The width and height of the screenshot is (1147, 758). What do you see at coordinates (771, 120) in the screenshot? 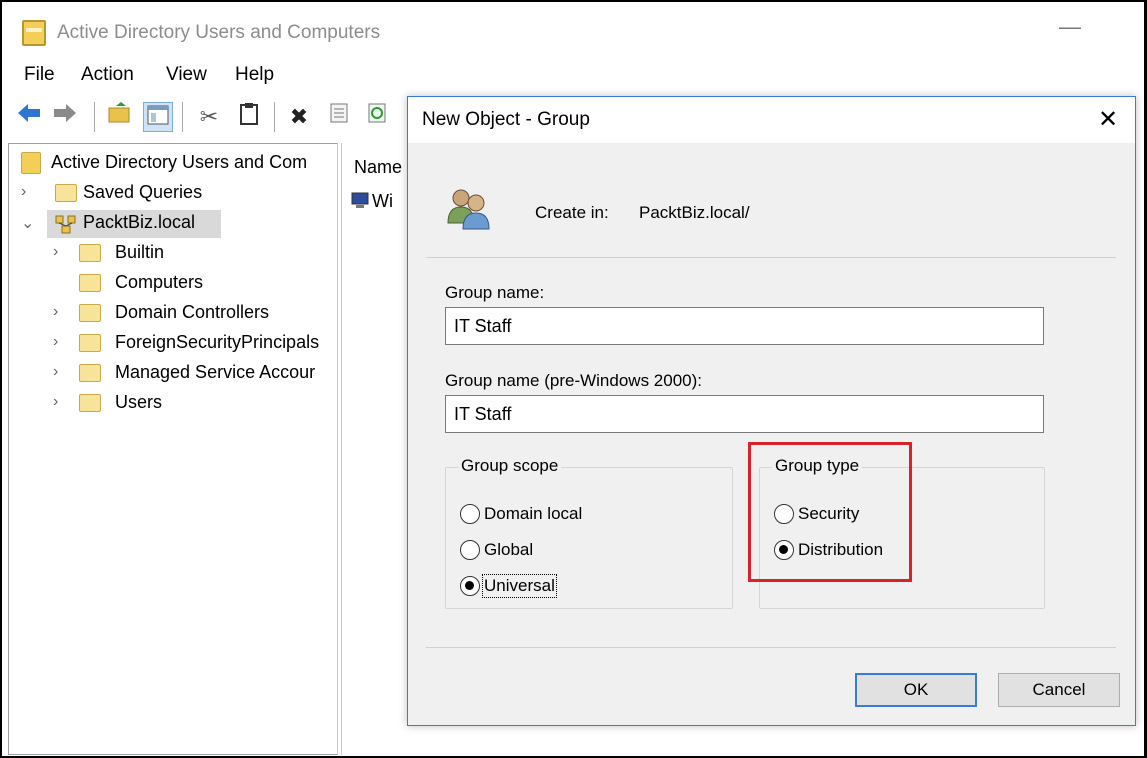
I see `dialog-titlebar: New Object - Group ✕` at bounding box center [771, 120].